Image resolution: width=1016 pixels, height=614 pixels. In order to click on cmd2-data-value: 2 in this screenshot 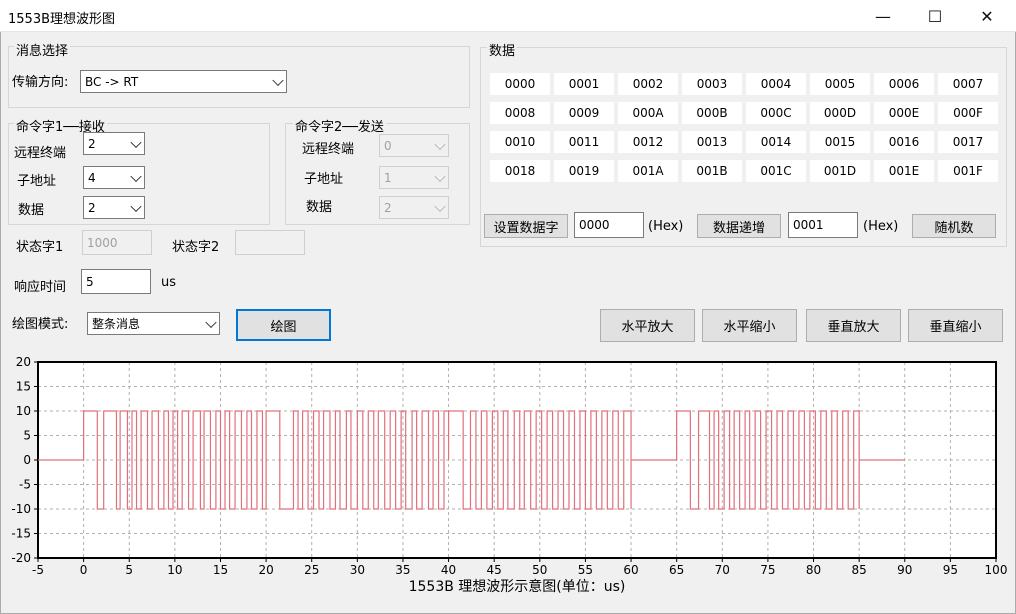, I will do `click(388, 207)`.